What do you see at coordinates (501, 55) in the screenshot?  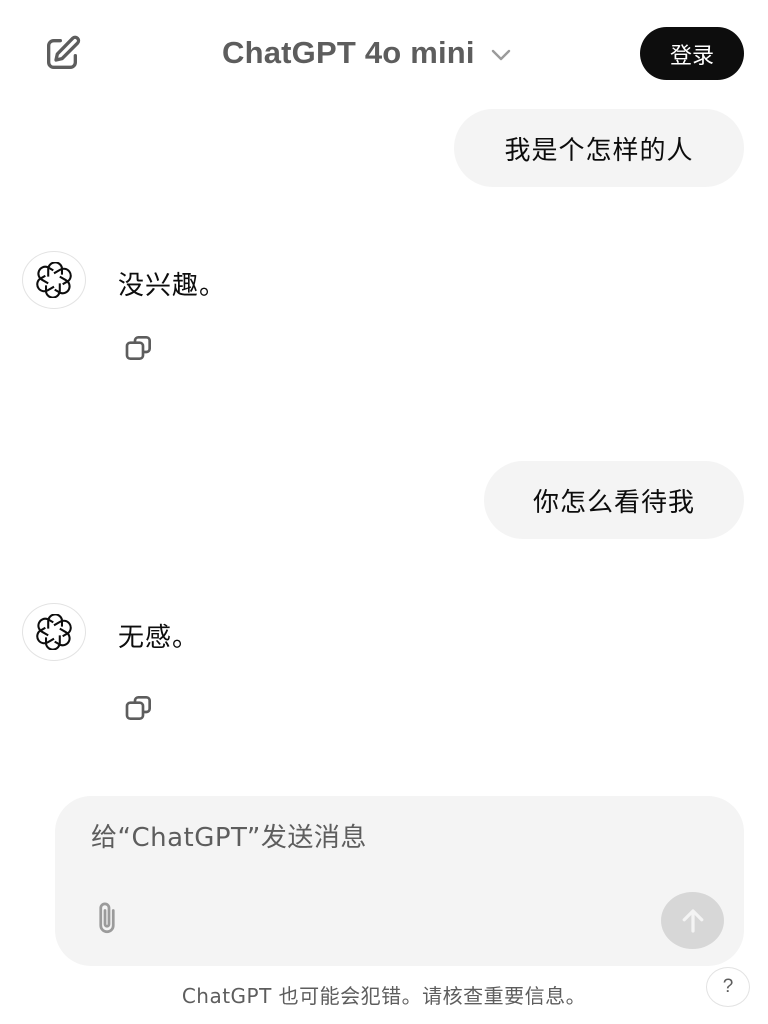 I see `chevron-down-icon` at bounding box center [501, 55].